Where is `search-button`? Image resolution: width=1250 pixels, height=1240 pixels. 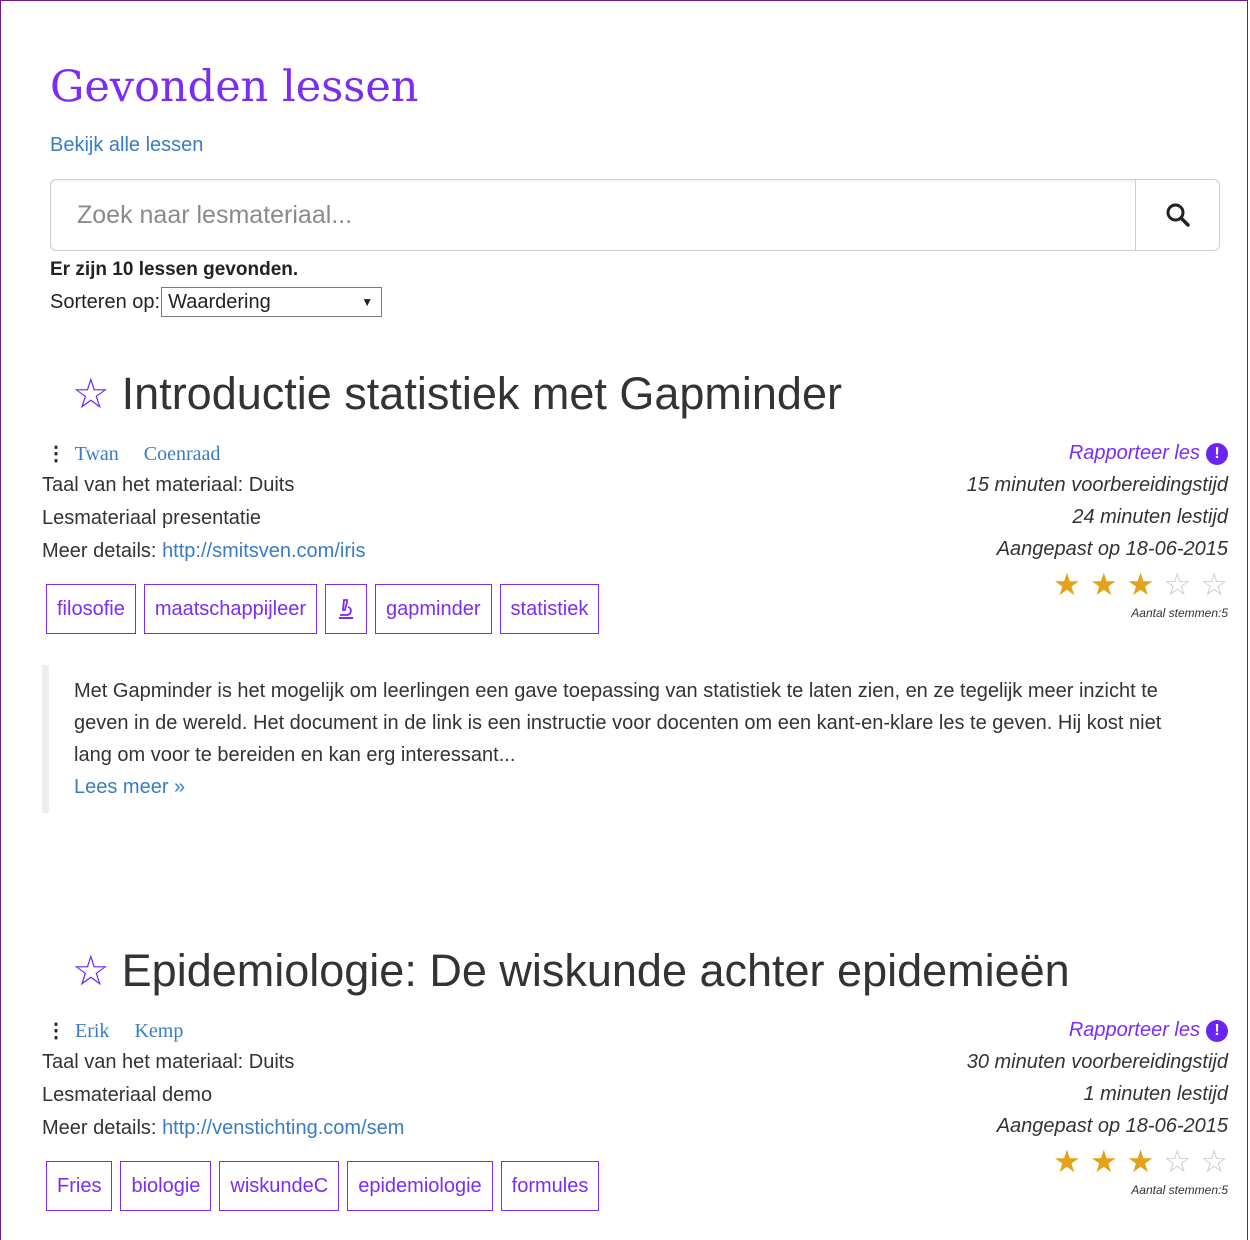
search-button is located at coordinates (1177, 215).